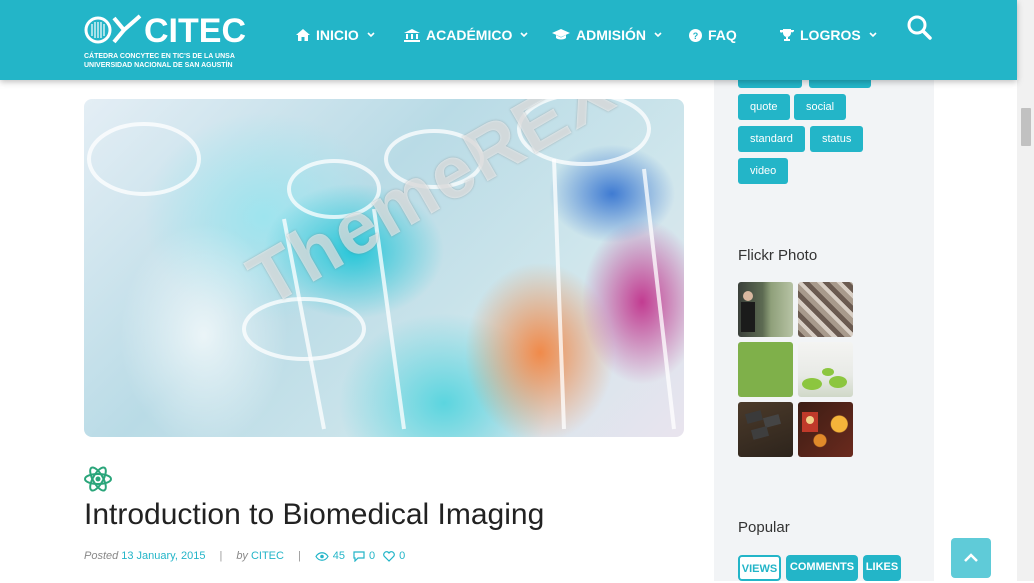 The width and height of the screenshot is (1034, 583). What do you see at coordinates (722, 35) in the screenshot?
I see `nav-item-label: FAQ` at bounding box center [722, 35].